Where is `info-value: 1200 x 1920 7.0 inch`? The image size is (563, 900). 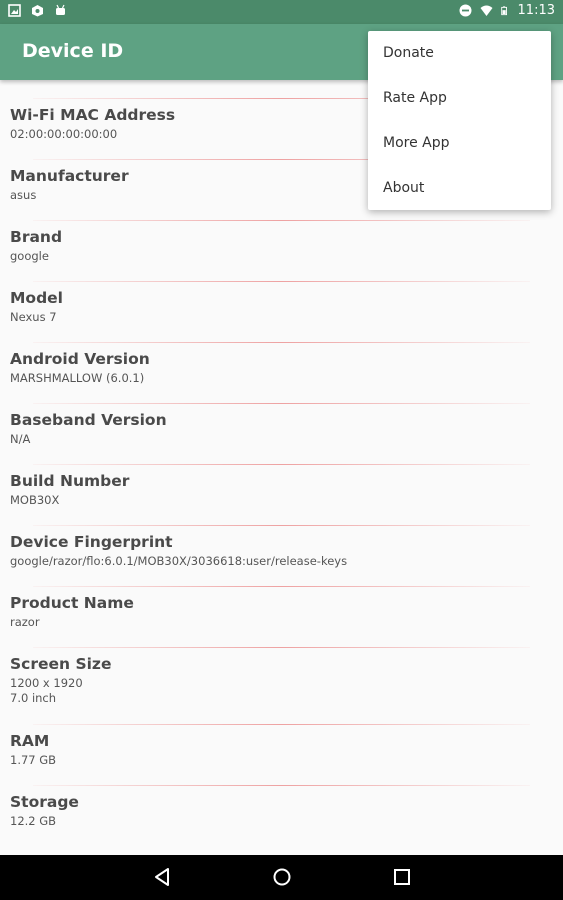 info-value: 1200 x 1920 7.0 inch is located at coordinates (46, 690).